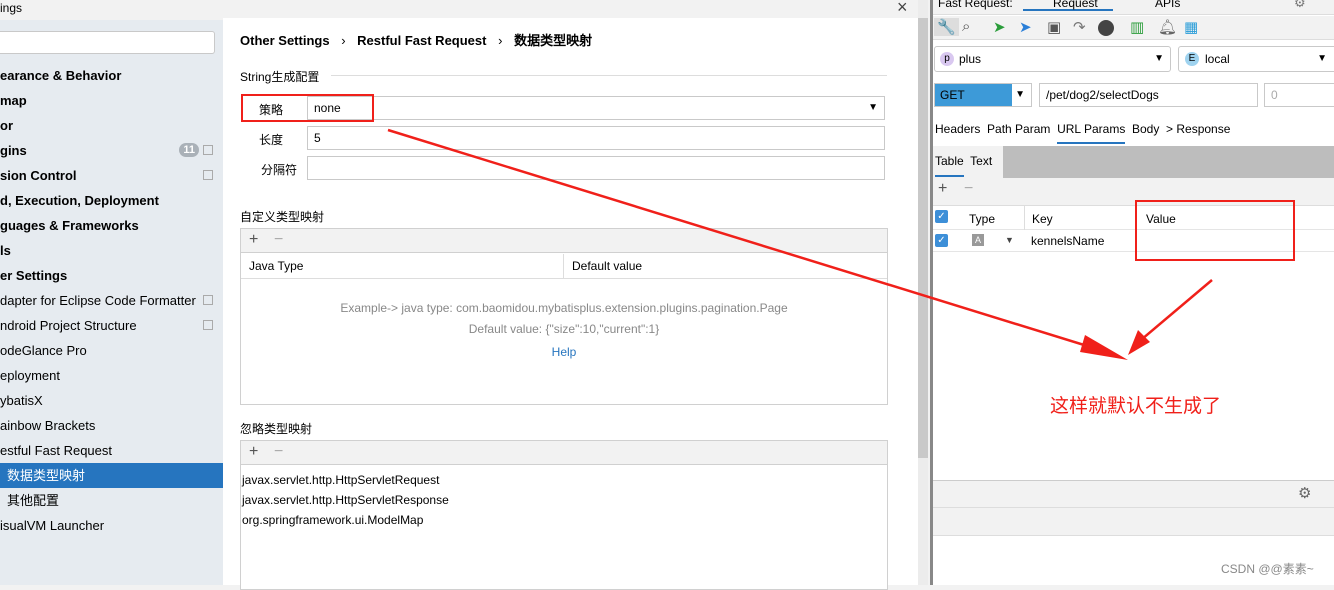  What do you see at coordinates (1104, 347) in the screenshot?
I see `arrow-head` at bounding box center [1104, 347].